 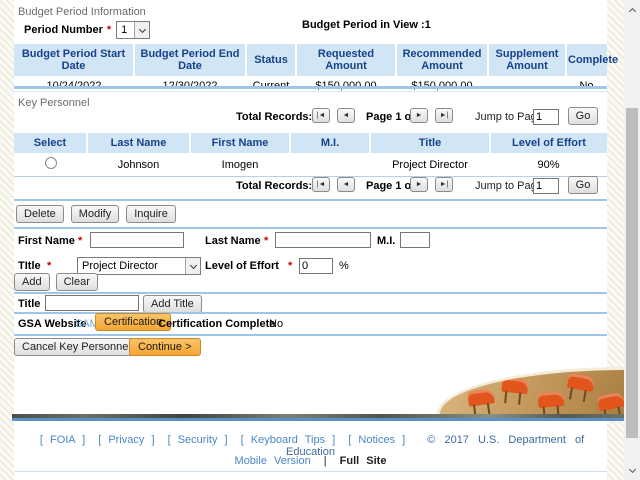 I want to click on chevron-down-icon, so click(x=142, y=30).